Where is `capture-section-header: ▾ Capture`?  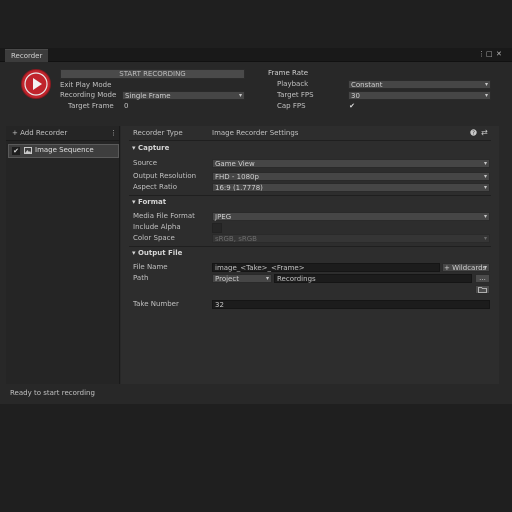
capture-section-header: ▾ Capture is located at coordinates (150, 148).